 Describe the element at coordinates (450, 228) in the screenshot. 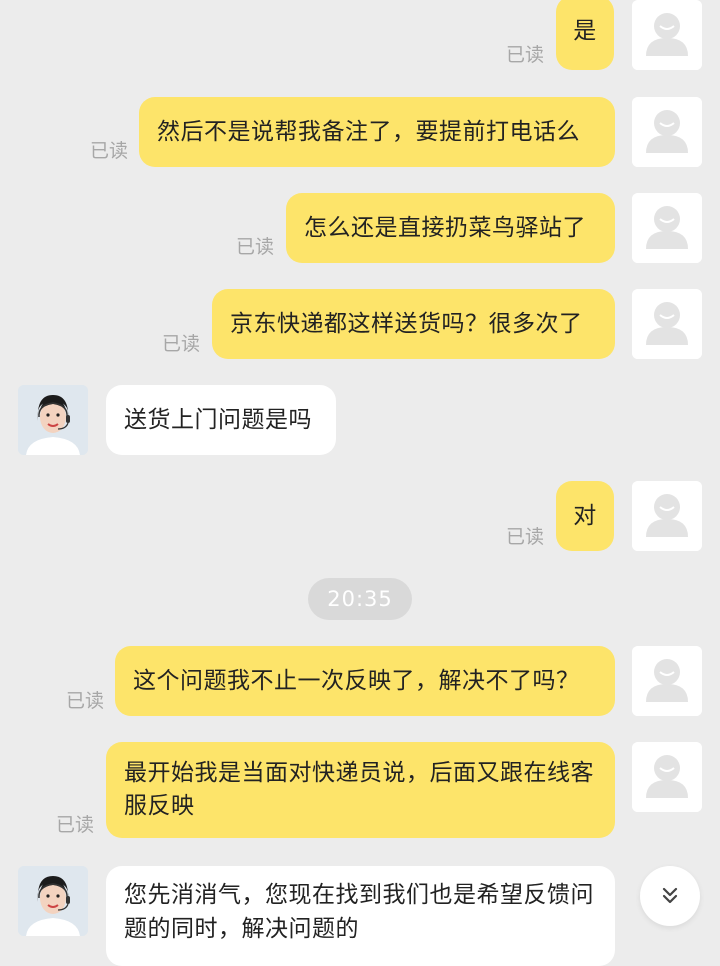

I see `message-bubble-sent: 怎么还是直接扔菜鸟驿站了` at that location.